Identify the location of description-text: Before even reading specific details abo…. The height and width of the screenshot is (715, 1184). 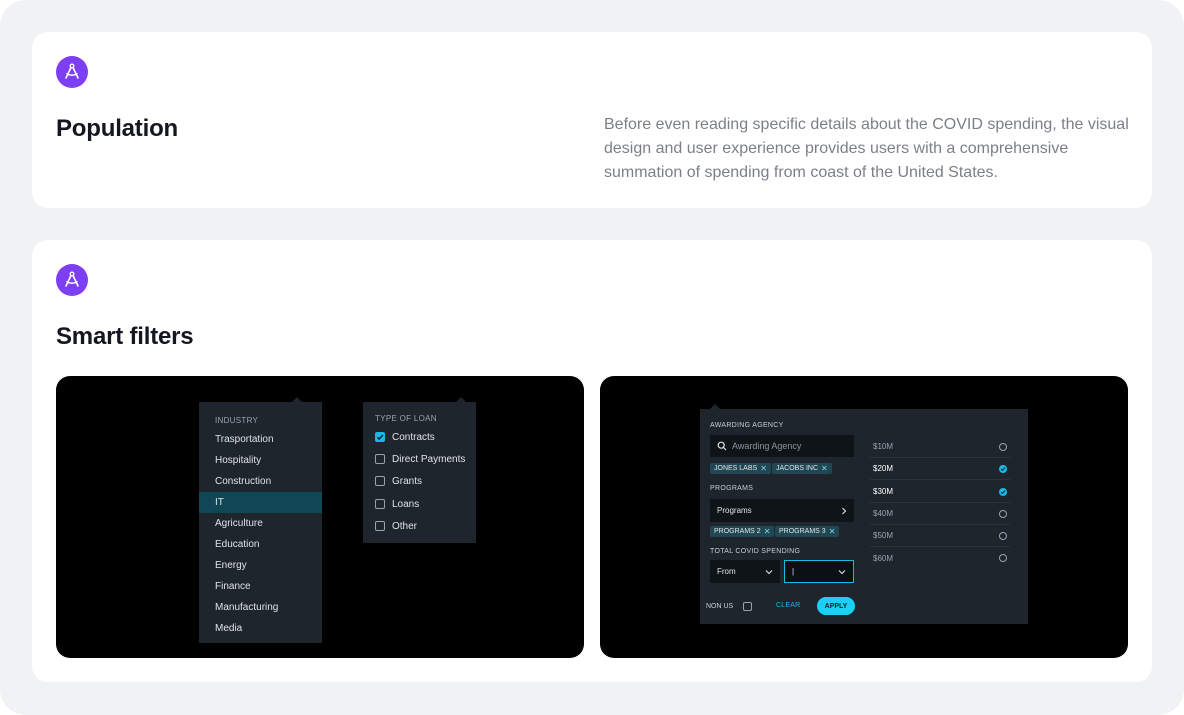
(866, 148).